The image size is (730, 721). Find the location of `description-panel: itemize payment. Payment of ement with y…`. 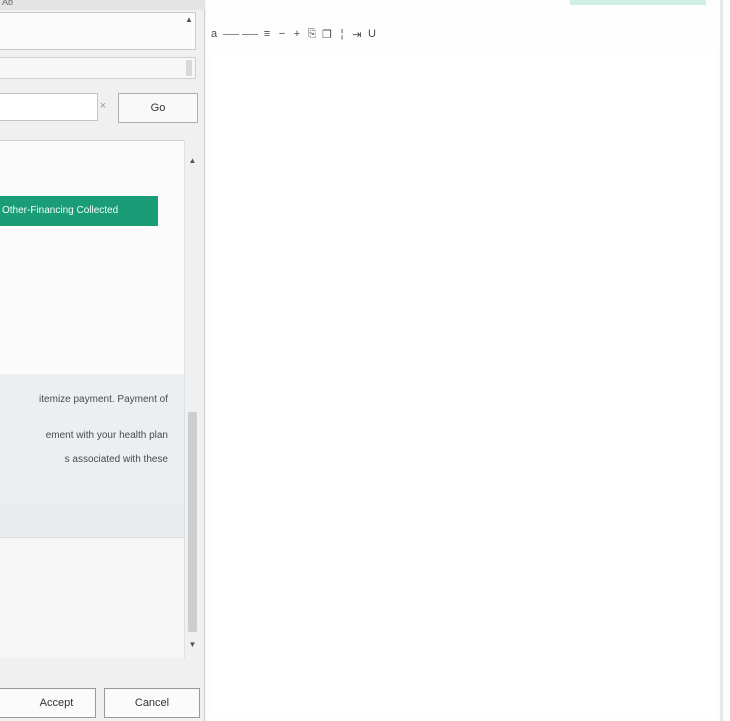

description-panel: itemize payment. Payment of ement with y… is located at coordinates (92, 439).